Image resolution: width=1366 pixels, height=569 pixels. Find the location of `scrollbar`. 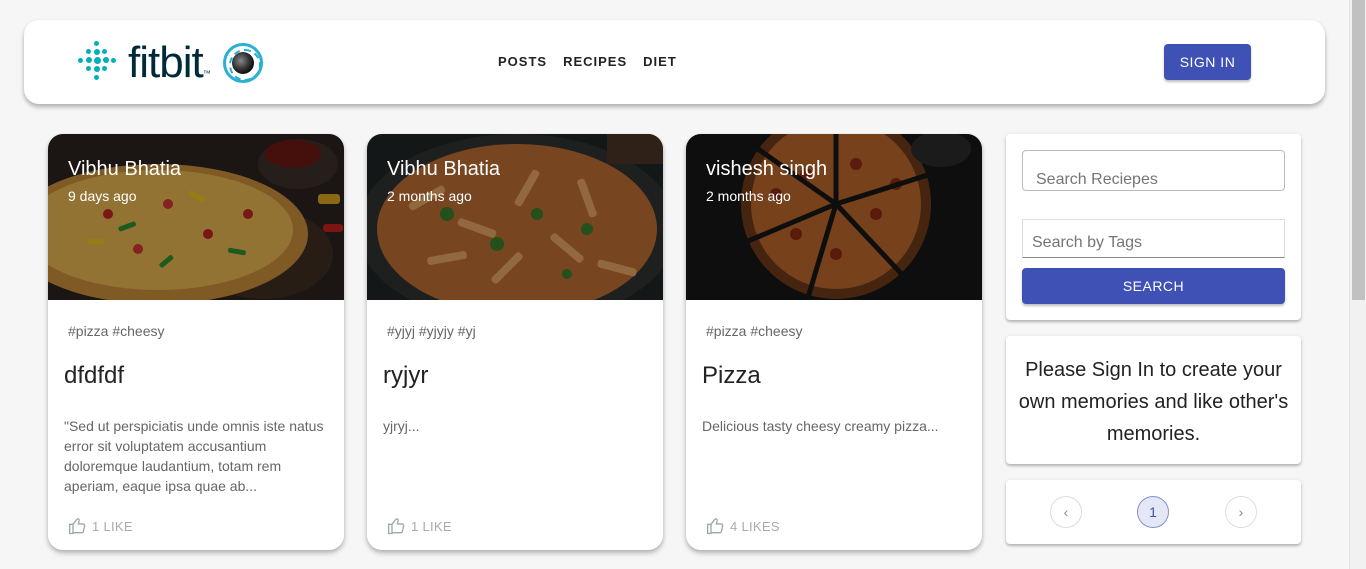

scrollbar is located at coordinates (1357, 284).